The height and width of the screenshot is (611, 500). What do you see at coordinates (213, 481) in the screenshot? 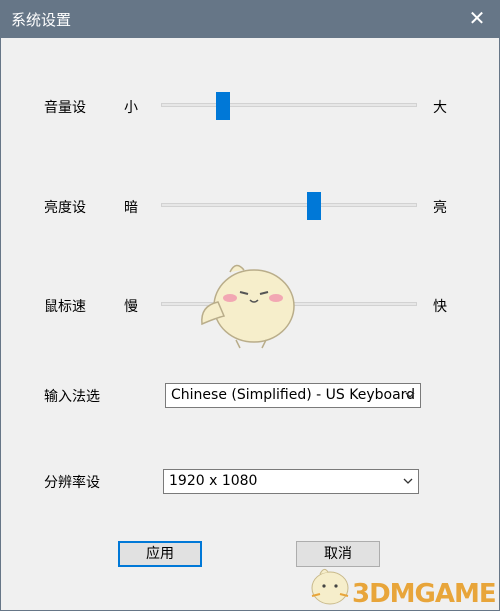
I see `resolution-selected-value: 1920 x 1080` at bounding box center [213, 481].